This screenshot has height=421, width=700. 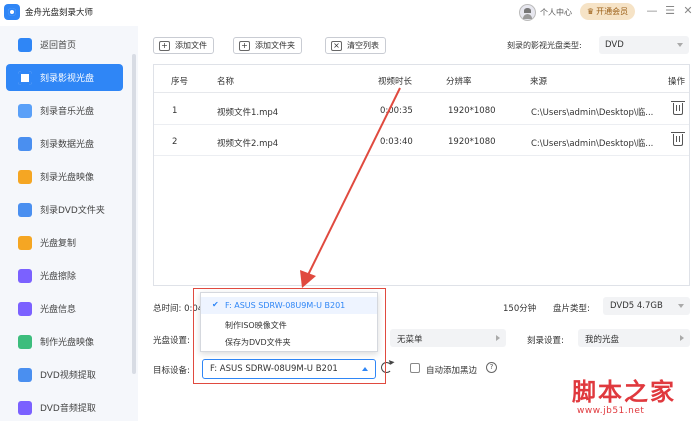 I want to click on dvd-audio-extract-icon, so click(x=25, y=407).